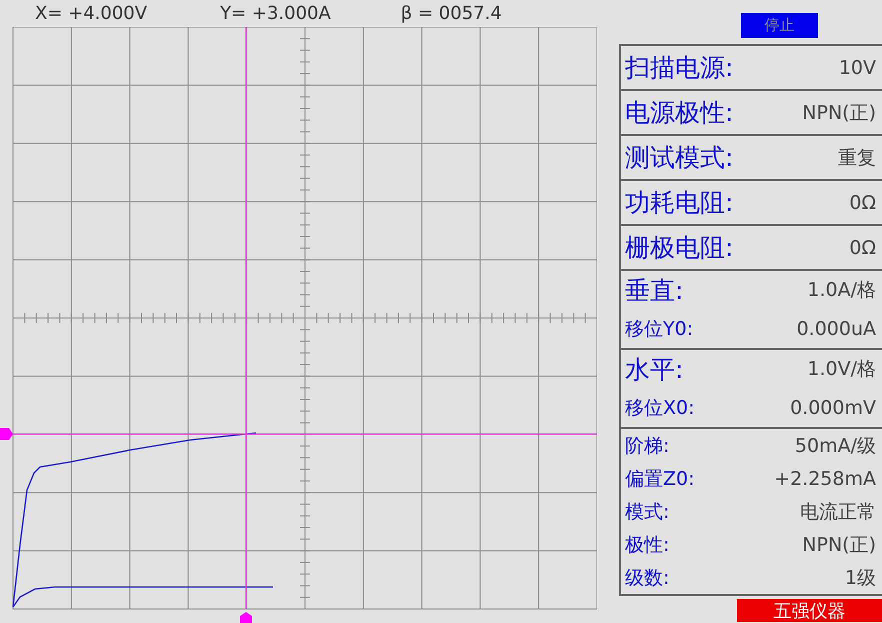 This screenshot has width=882, height=623. Describe the element at coordinates (659, 329) in the screenshot. I see `setting-label: 移位Y0:` at that location.